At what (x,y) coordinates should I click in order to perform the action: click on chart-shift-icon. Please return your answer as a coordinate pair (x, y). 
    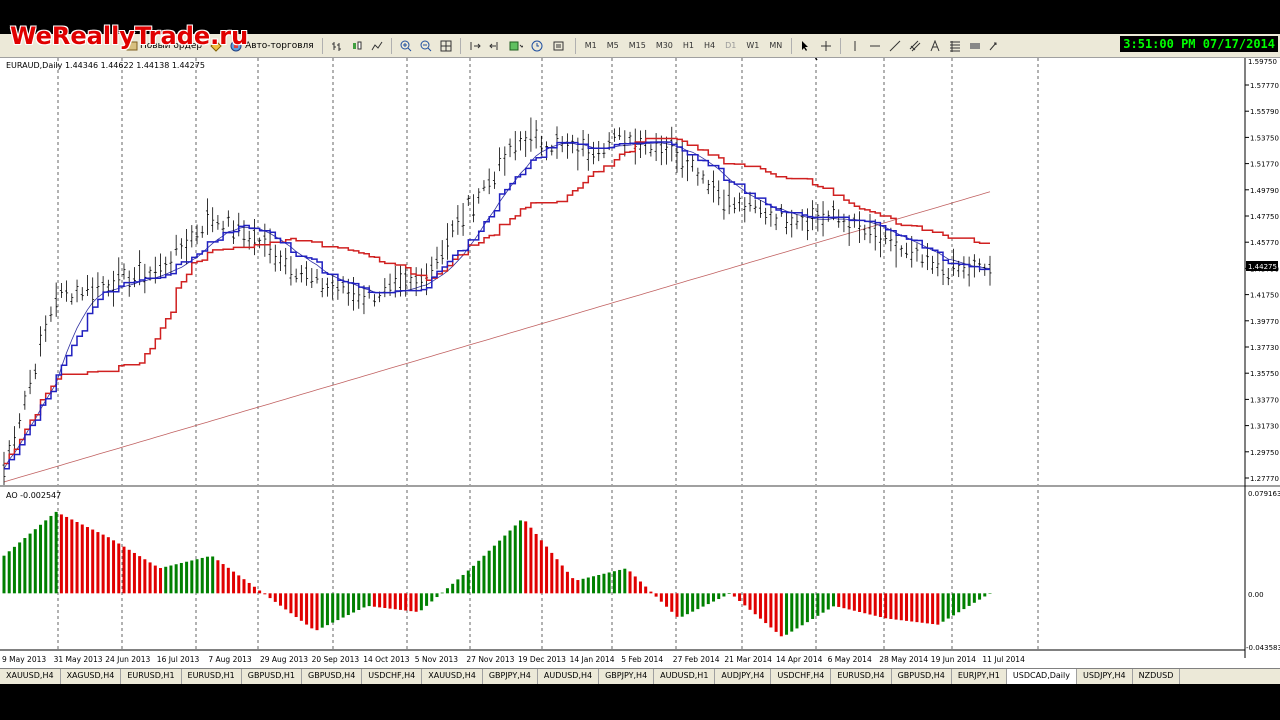
    Looking at the image, I should click on (493, 45).